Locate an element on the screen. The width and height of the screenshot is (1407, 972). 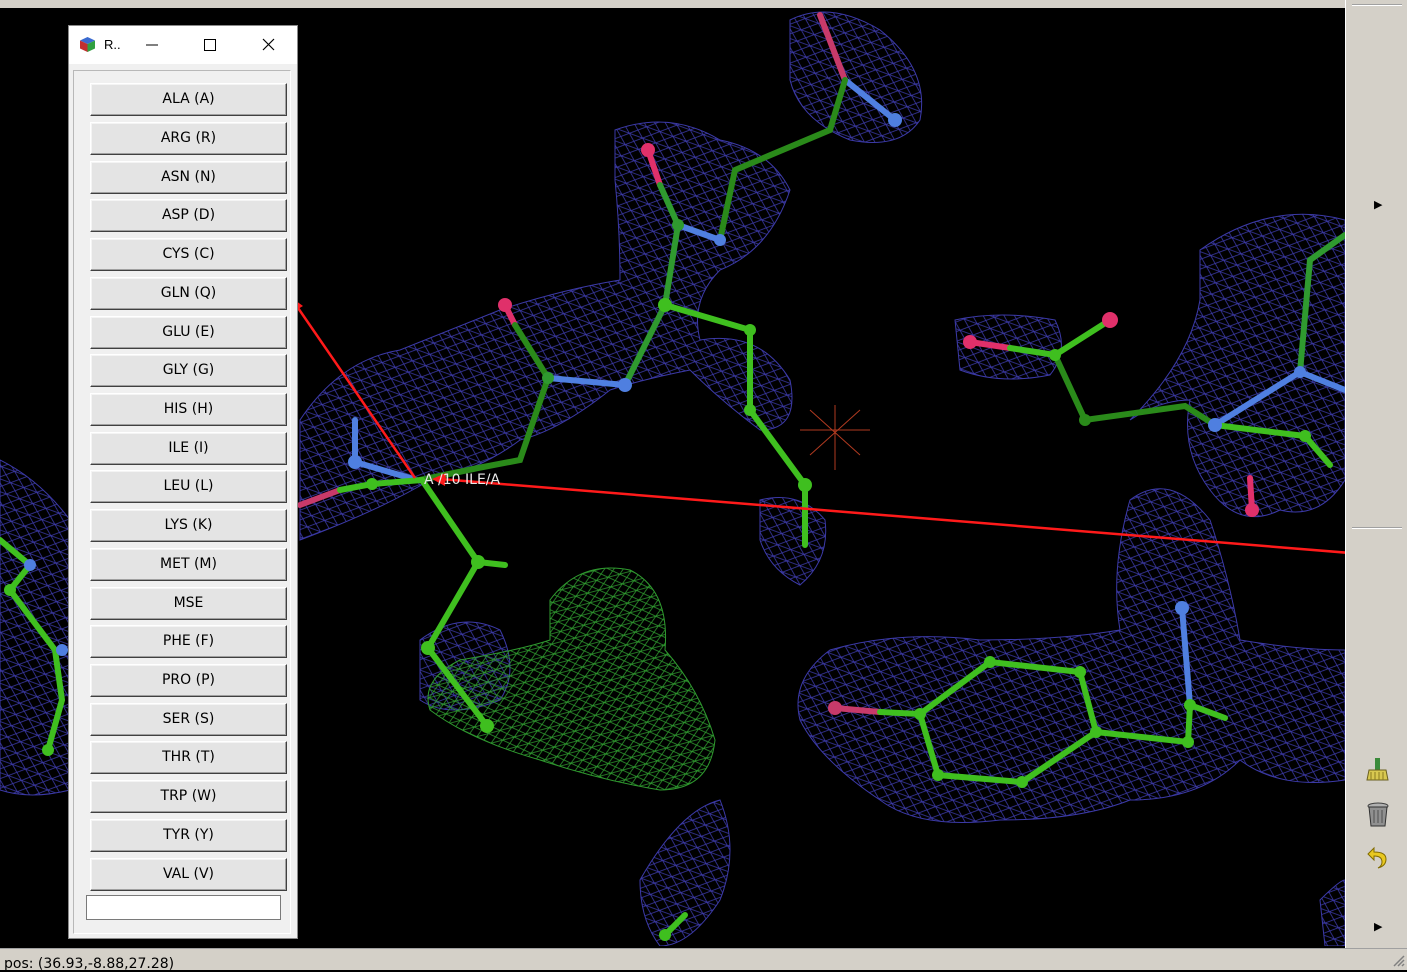
coot-cube-icon is located at coordinates (87, 44).